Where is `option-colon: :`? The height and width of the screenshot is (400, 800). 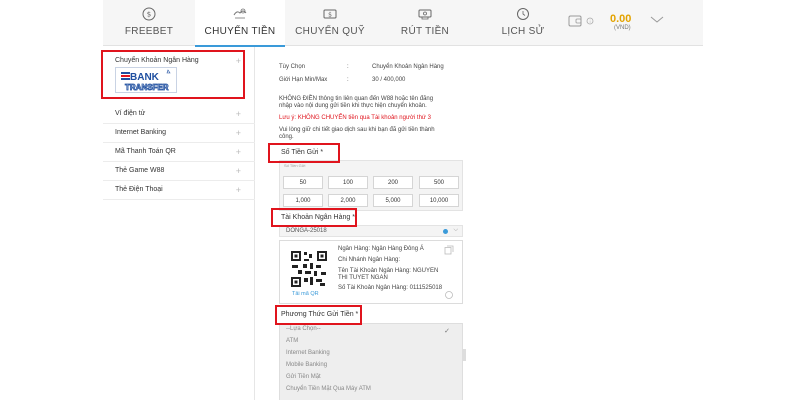
option-colon: : is located at coordinates (348, 67).